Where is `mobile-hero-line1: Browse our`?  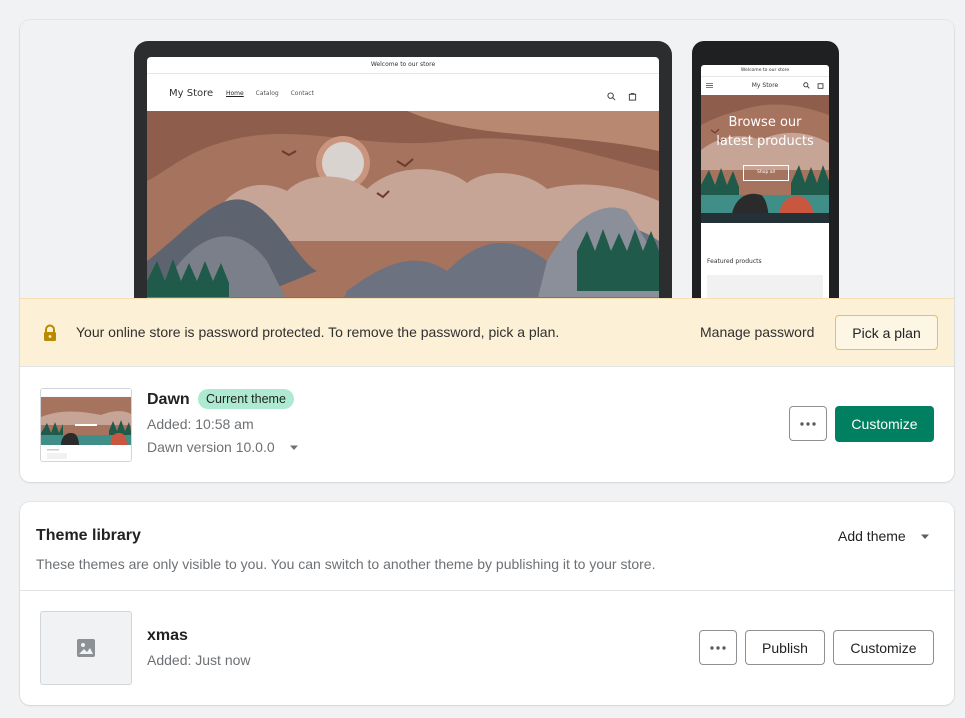 mobile-hero-line1: Browse our is located at coordinates (765, 122).